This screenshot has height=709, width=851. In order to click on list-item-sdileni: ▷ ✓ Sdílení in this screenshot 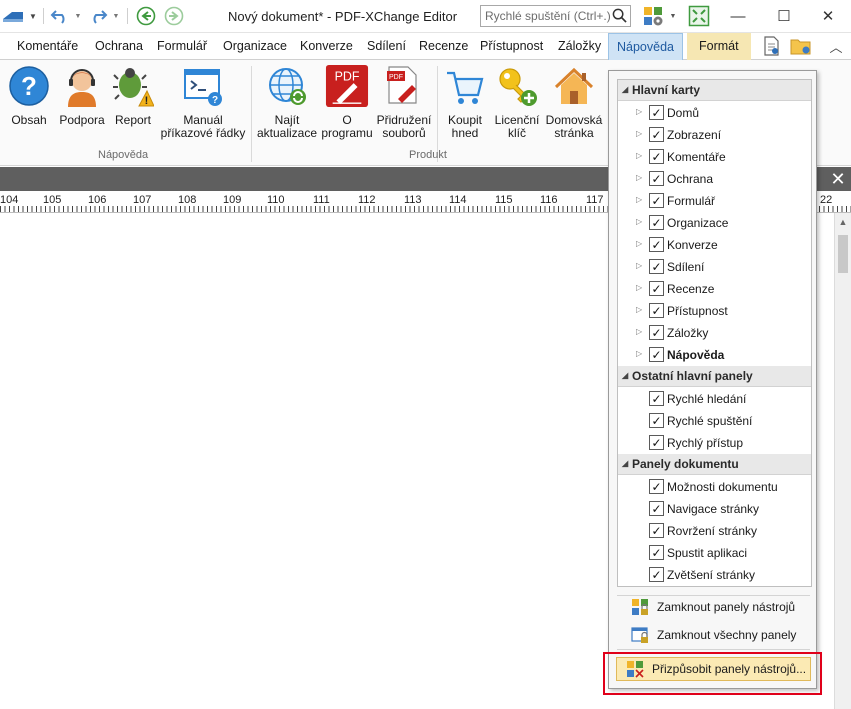, I will do `click(714, 267)`.